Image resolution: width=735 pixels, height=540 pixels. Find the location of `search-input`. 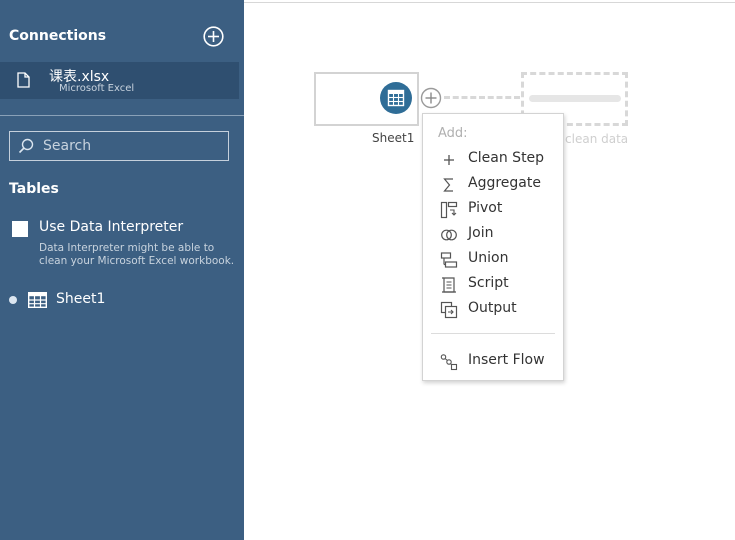

search-input is located at coordinates (133, 146).